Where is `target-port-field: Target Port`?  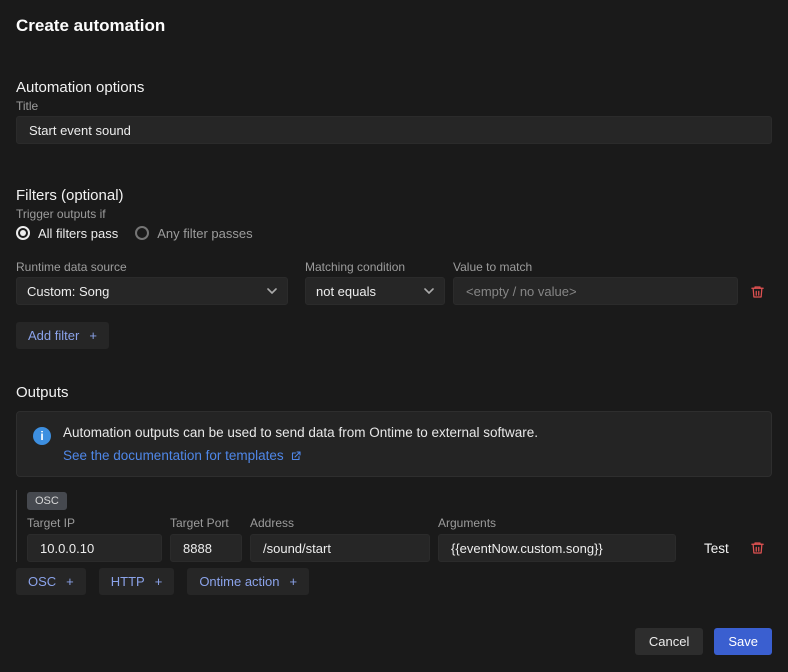
target-port-field: Target Port is located at coordinates (206, 539).